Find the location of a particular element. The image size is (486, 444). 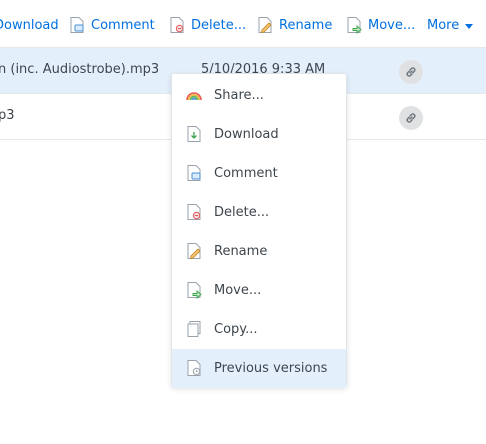

comment-button: Comment is located at coordinates (111, 25).